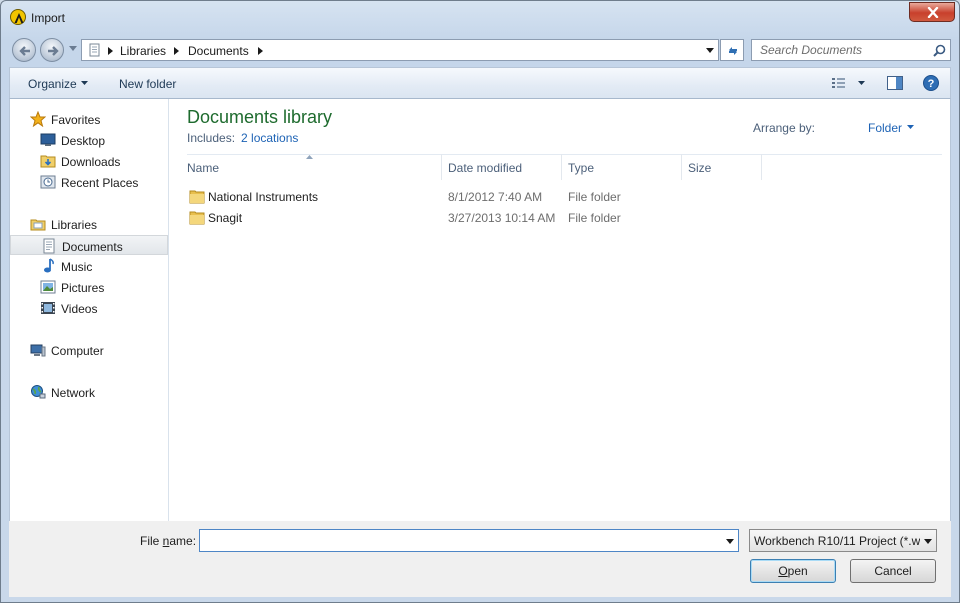 This screenshot has width=960, height=603. I want to click on arrange-by-dropdown: Folder, so click(885, 128).